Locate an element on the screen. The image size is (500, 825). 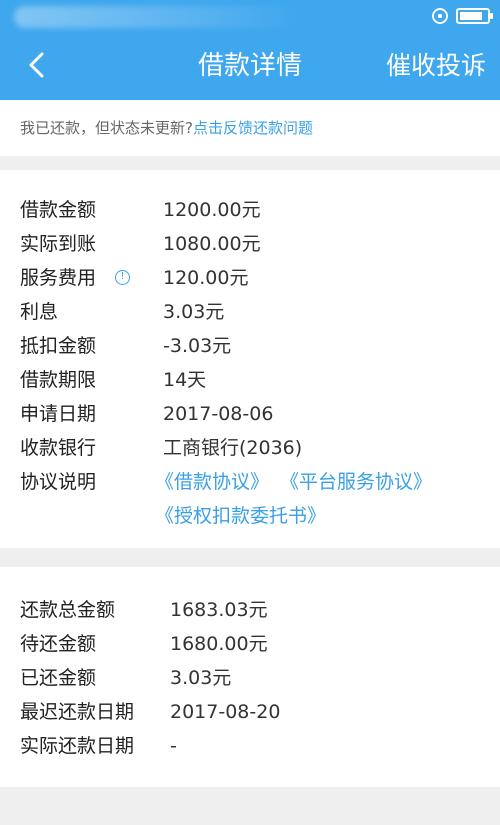
status-icons is located at coordinates (462, 16).